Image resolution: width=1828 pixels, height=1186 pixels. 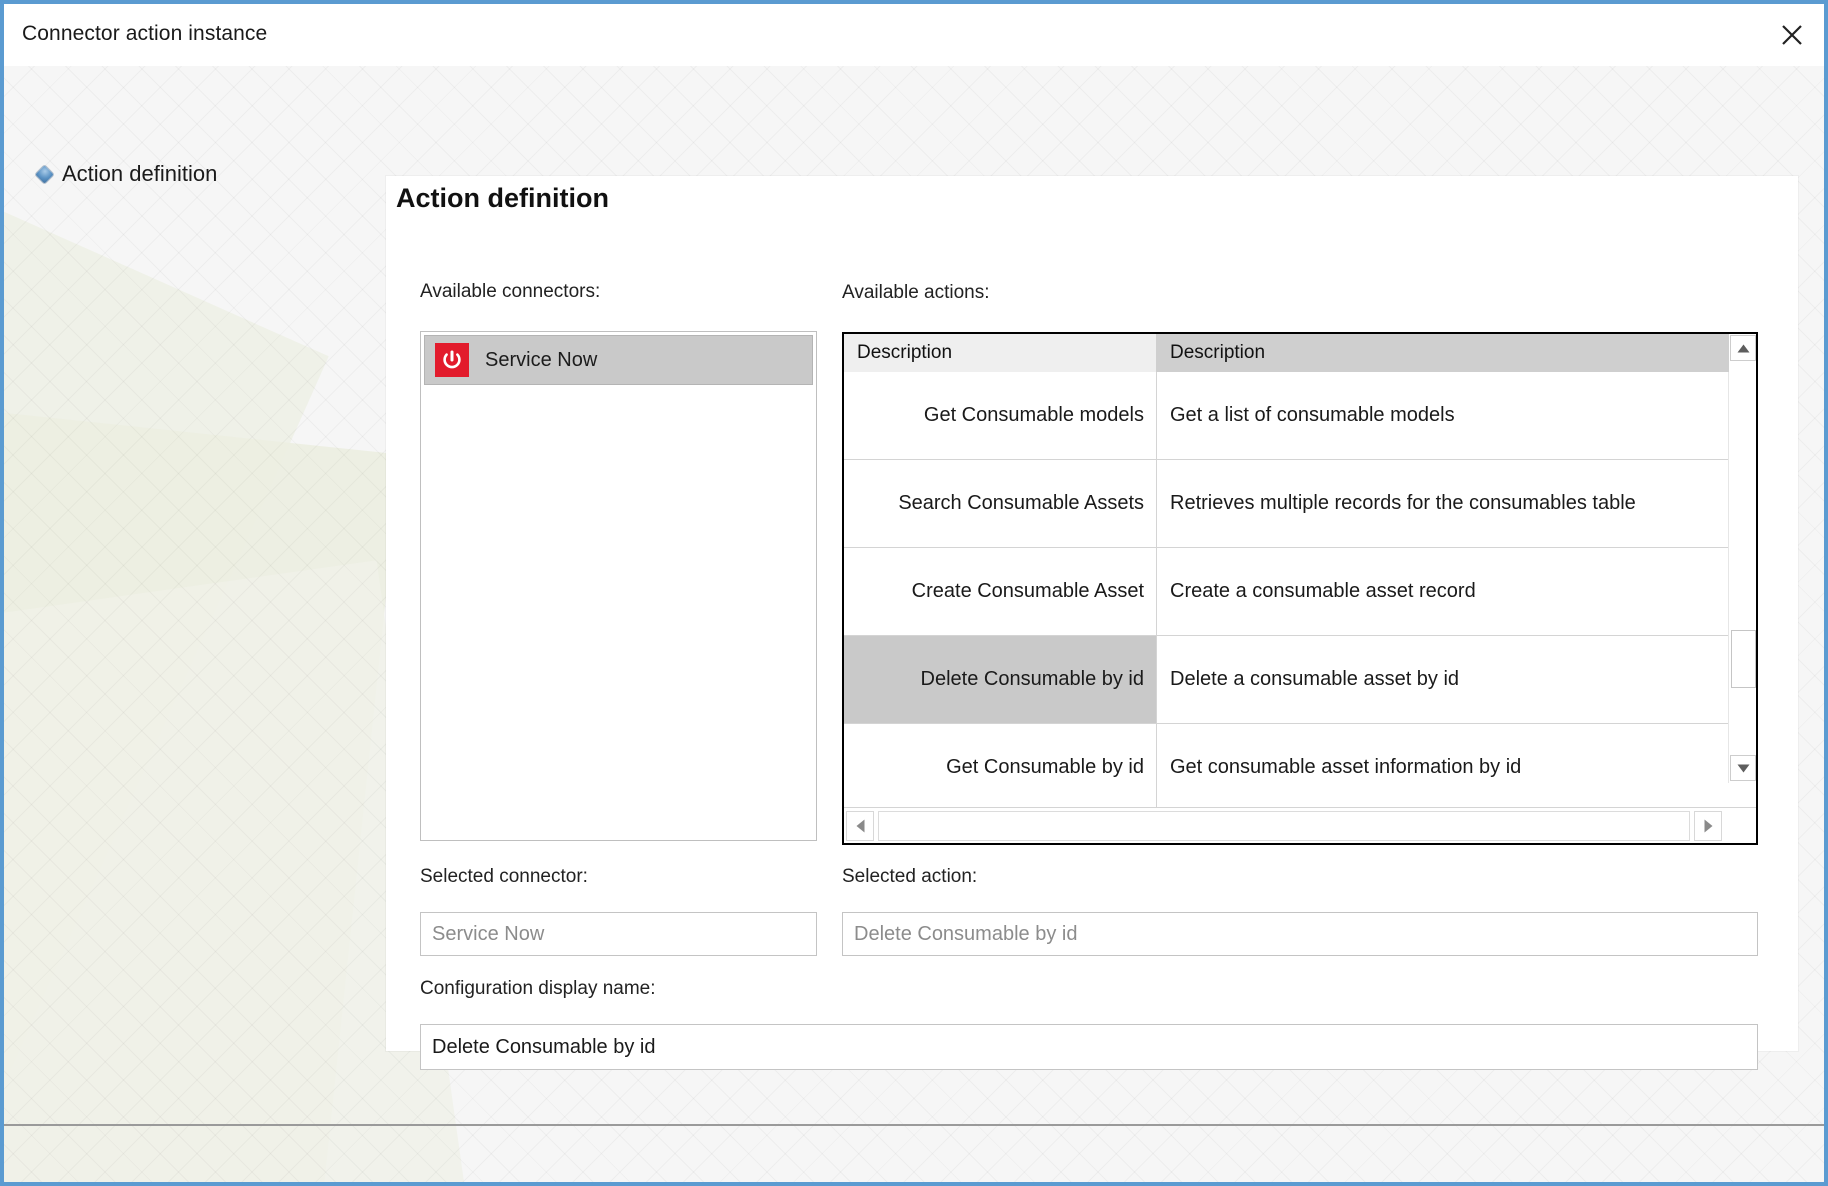 What do you see at coordinates (916, 292) in the screenshot?
I see `available-actions-label: Available actions:` at bounding box center [916, 292].